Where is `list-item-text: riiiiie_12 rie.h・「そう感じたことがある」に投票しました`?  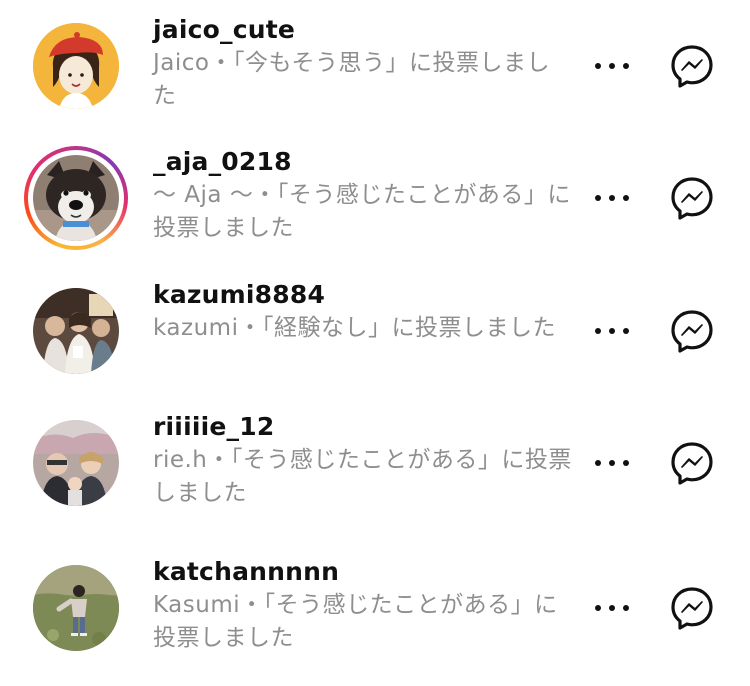
list-item-text: riiiiie_12 rie.h・「そう感じたことがある」に投票しました is located at coordinates (363, 460).